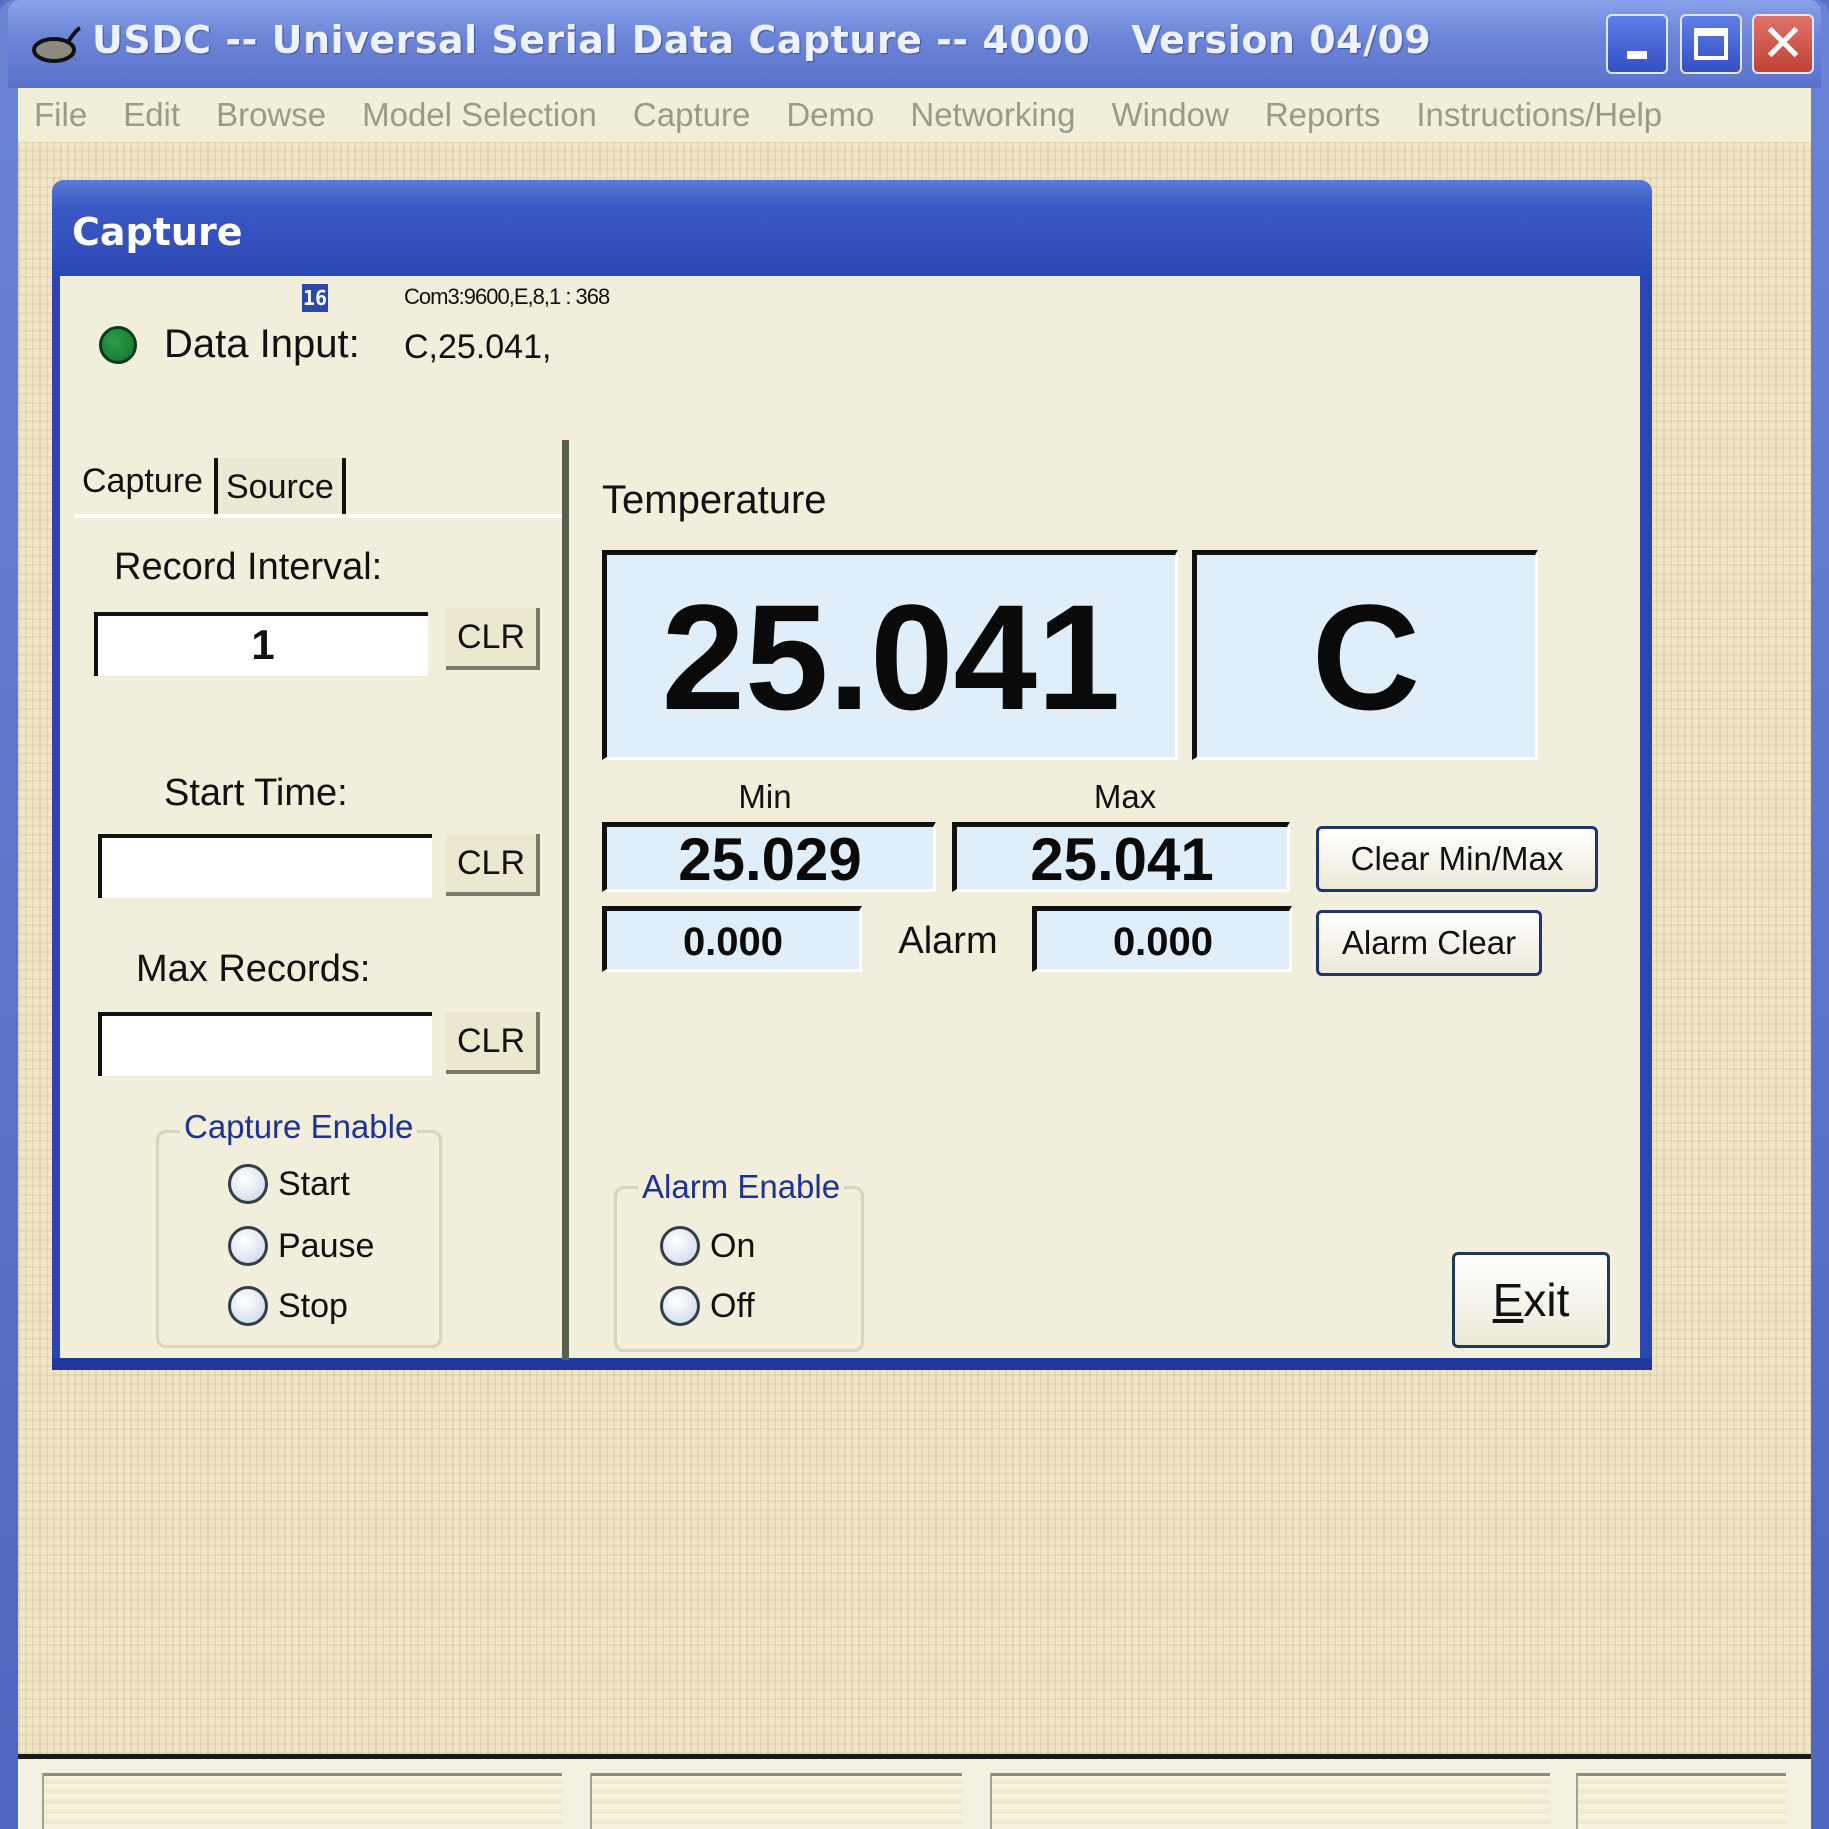 This screenshot has width=1829, height=1829. I want to click on data-input-value: C,25.041,, so click(478, 347).